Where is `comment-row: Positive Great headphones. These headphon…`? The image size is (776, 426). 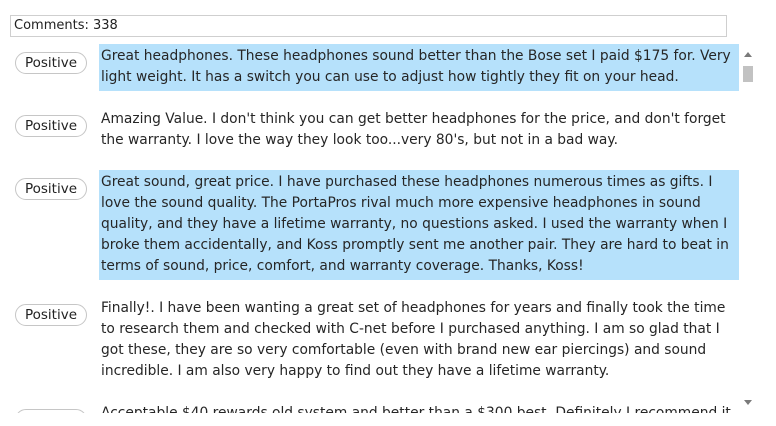
comment-row: Positive Great headphones. These headphon… is located at coordinates (374, 67).